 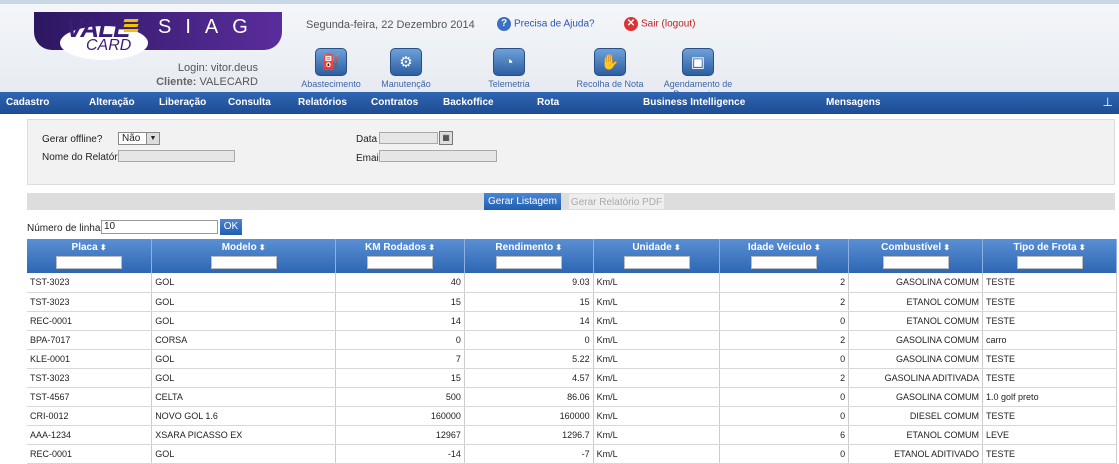 What do you see at coordinates (1108, 102) in the screenshot?
I see `pin-icon: ⊥` at bounding box center [1108, 102].